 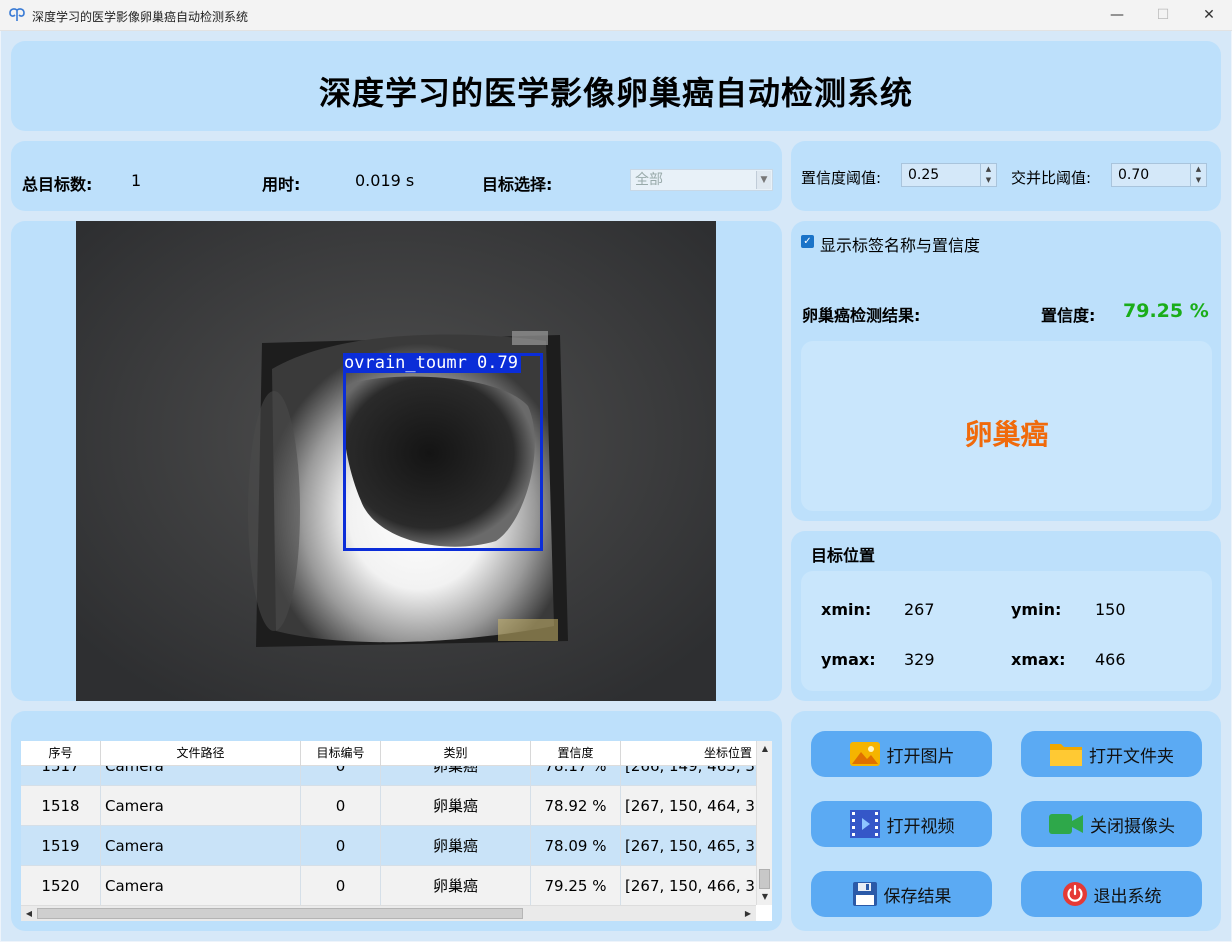 What do you see at coordinates (1159, 175) in the screenshot?
I see `iou-threshold-spinbox: 0.70 ▲ ▼` at bounding box center [1159, 175].